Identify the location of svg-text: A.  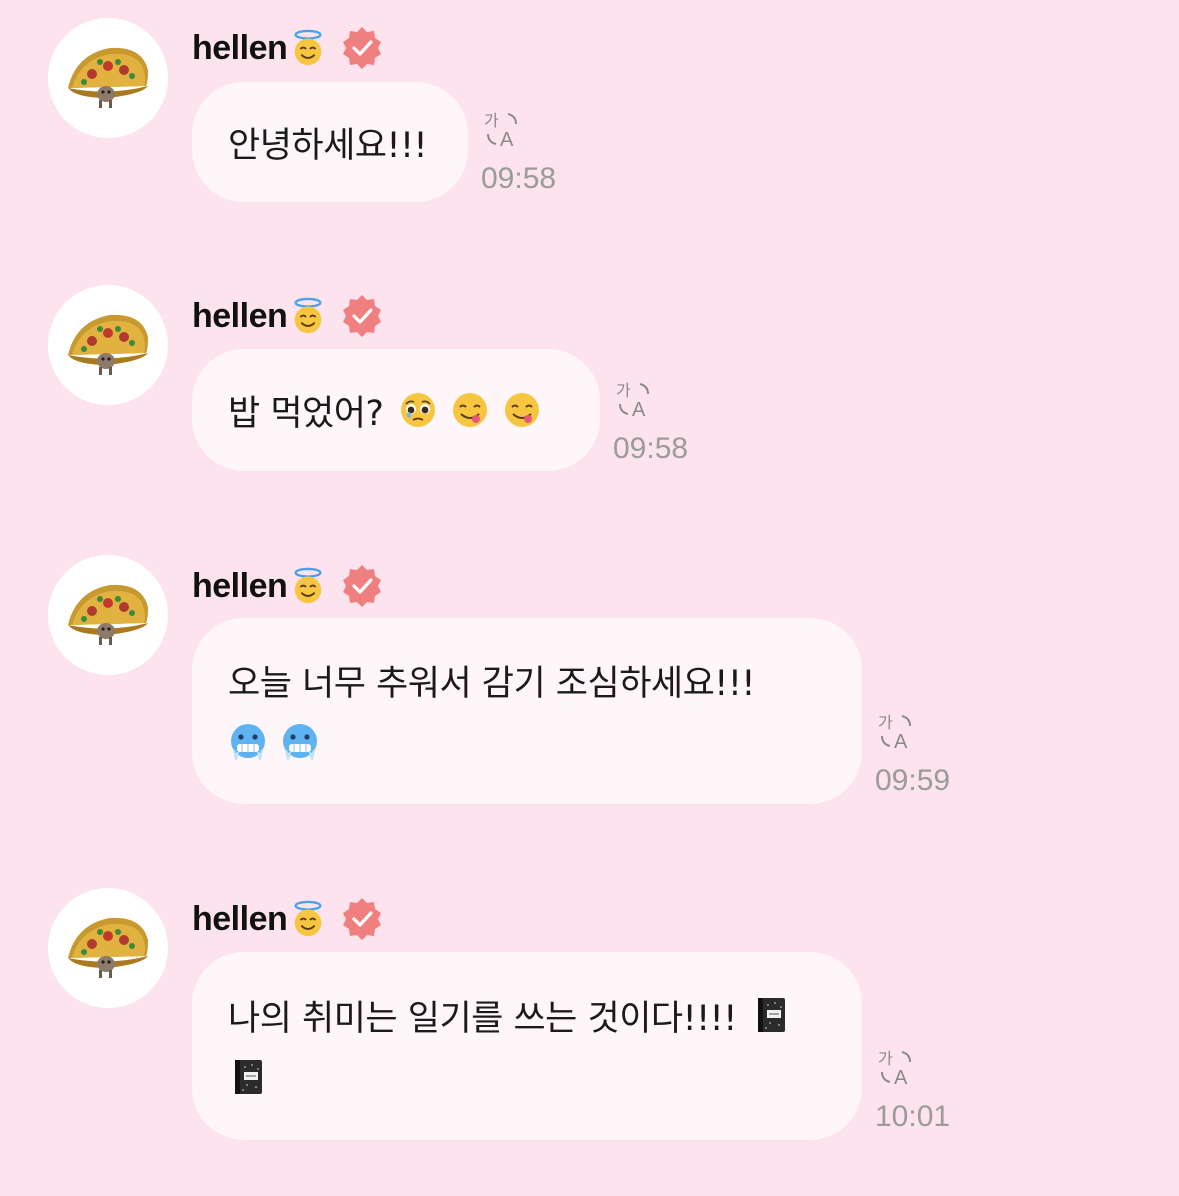
(901, 1077).